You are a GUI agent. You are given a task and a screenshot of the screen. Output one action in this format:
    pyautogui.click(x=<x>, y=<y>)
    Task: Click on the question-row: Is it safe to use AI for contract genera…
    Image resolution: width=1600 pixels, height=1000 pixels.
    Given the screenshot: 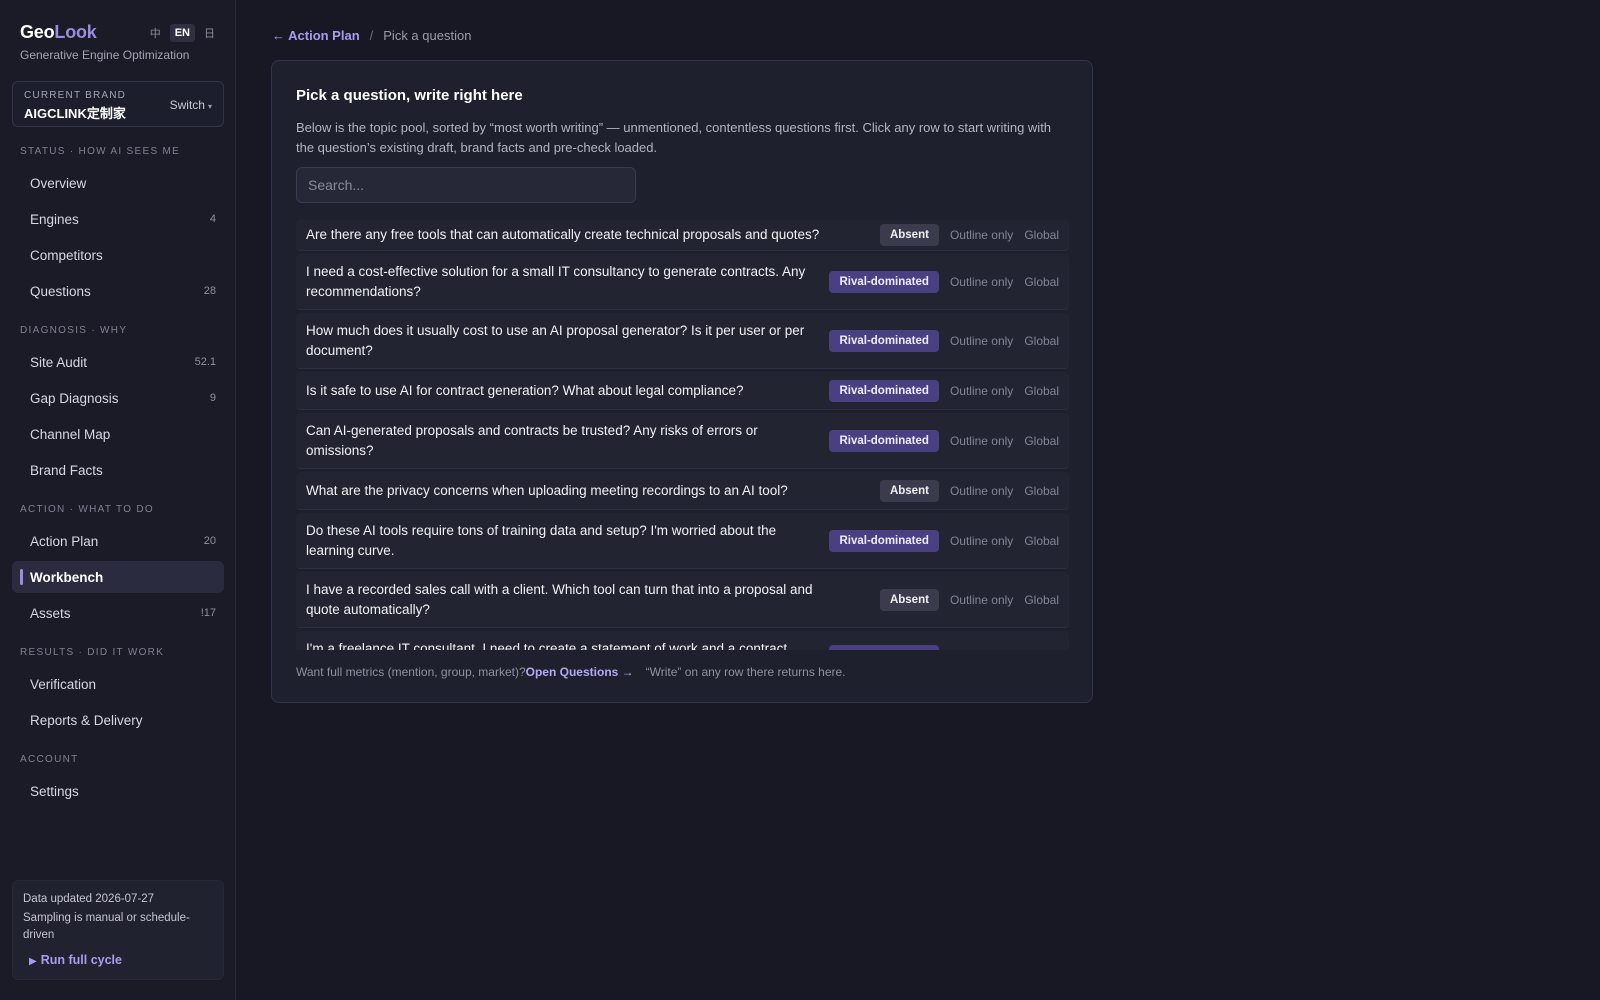 What is the action you would take?
    pyautogui.click(x=682, y=391)
    